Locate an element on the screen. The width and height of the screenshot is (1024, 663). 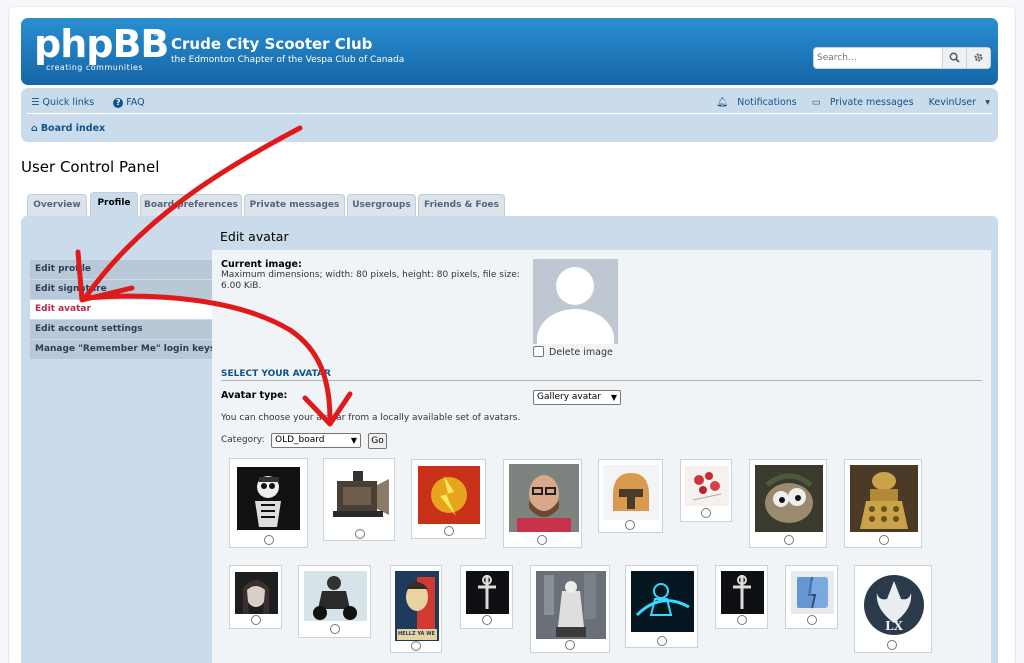
notifications-link: 🔔︎ Notifications is located at coordinates (753, 102).